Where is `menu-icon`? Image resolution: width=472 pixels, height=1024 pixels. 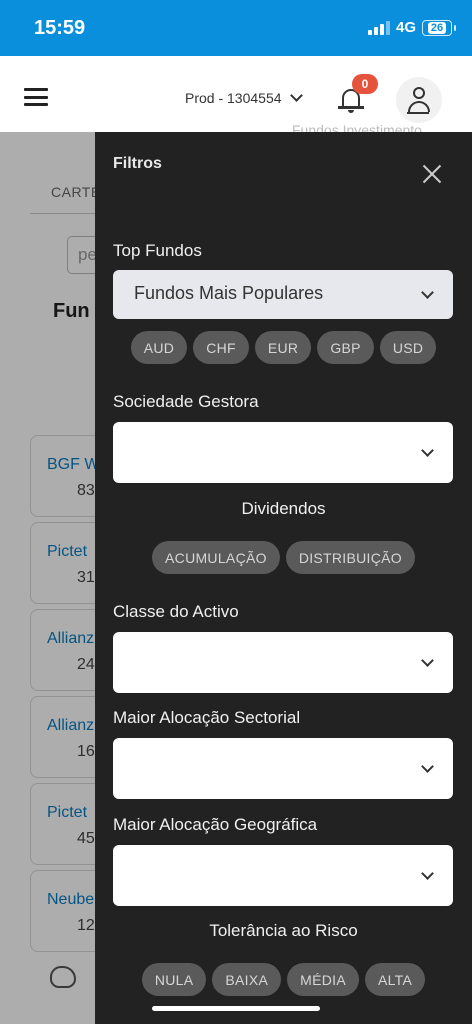
menu-icon is located at coordinates (36, 97).